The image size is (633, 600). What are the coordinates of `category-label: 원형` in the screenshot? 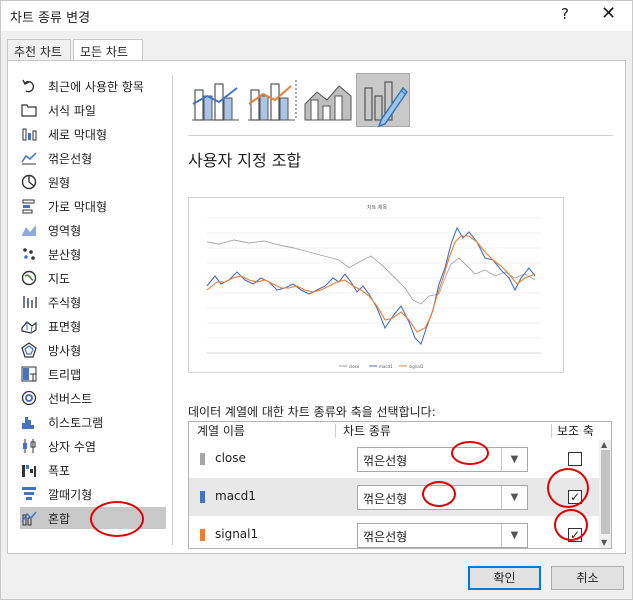 It's located at (59, 182).